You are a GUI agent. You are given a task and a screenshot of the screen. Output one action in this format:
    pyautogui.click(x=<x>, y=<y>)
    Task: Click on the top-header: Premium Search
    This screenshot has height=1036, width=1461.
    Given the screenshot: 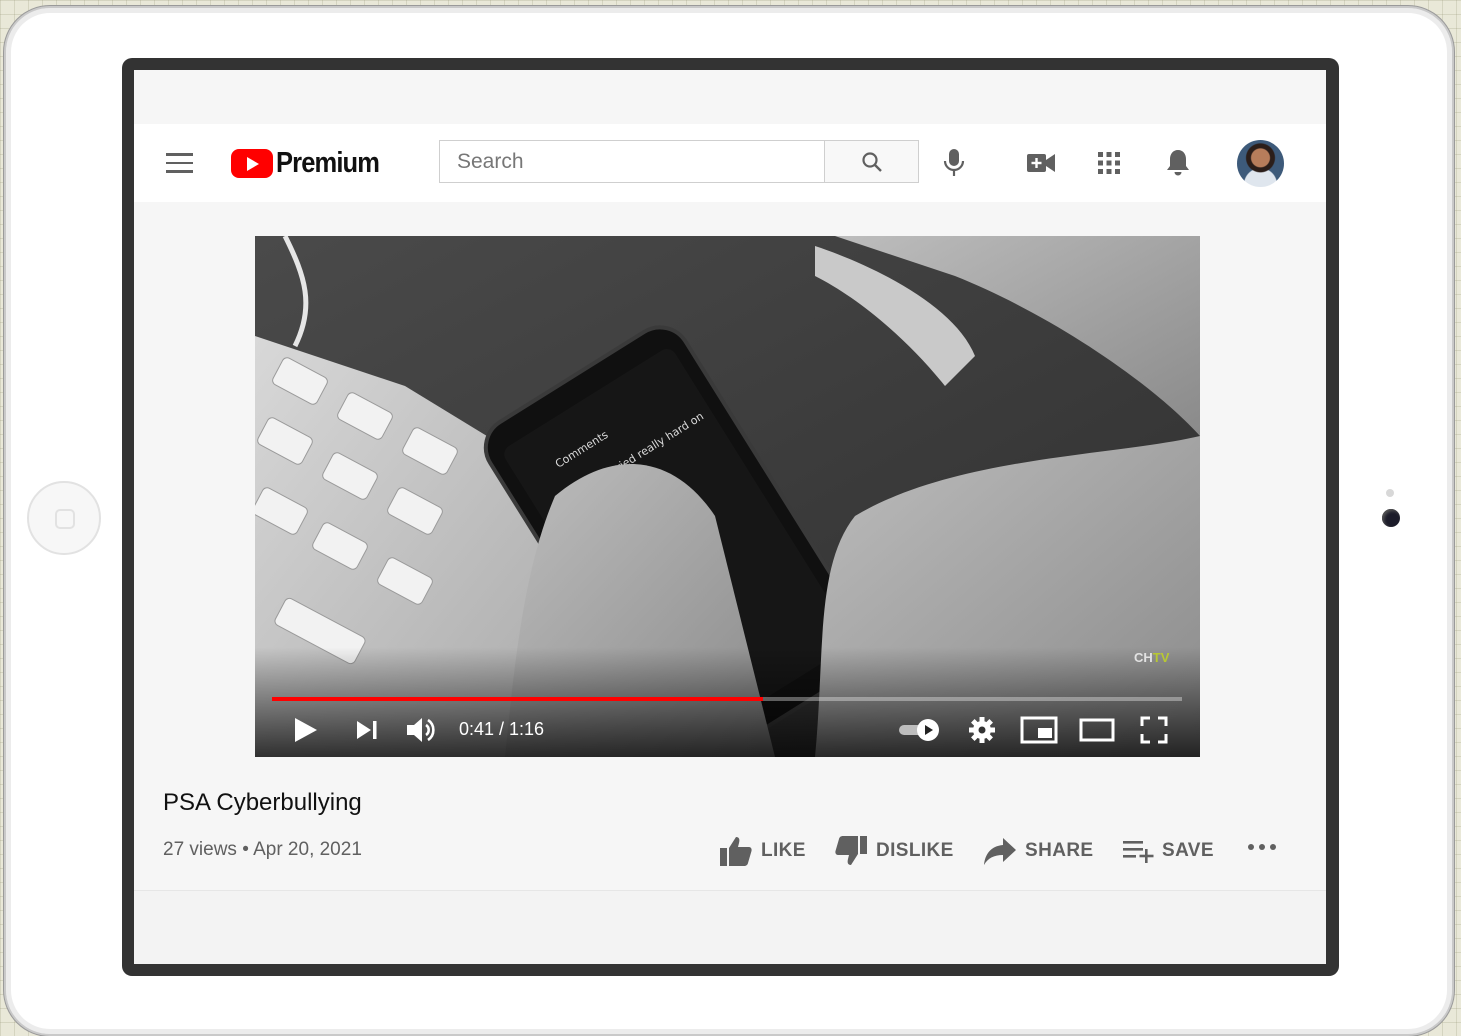 What is the action you would take?
    pyautogui.click(x=730, y=163)
    